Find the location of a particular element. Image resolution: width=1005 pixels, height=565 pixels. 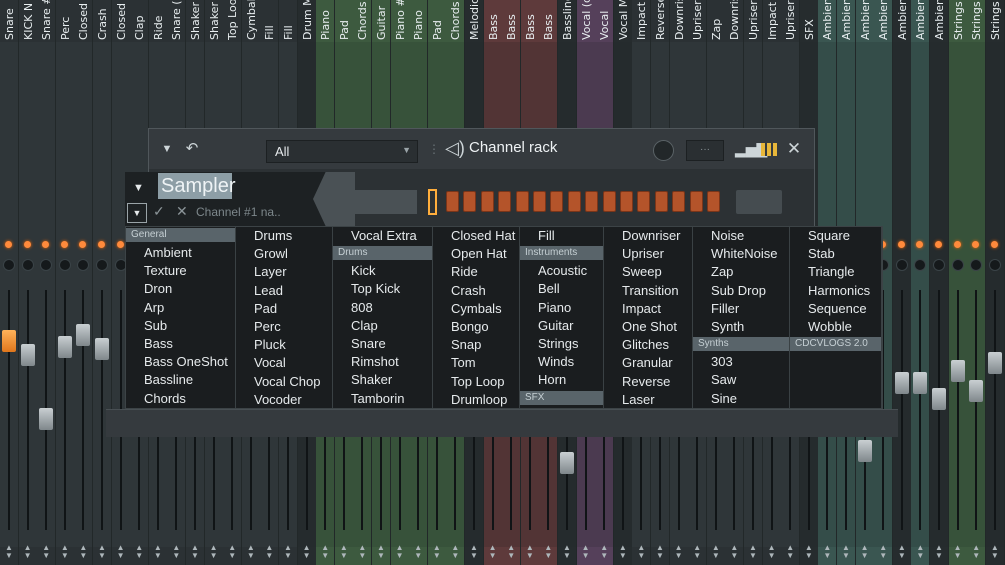

category-item: Vocal Chop is located at coordinates (284, 382).